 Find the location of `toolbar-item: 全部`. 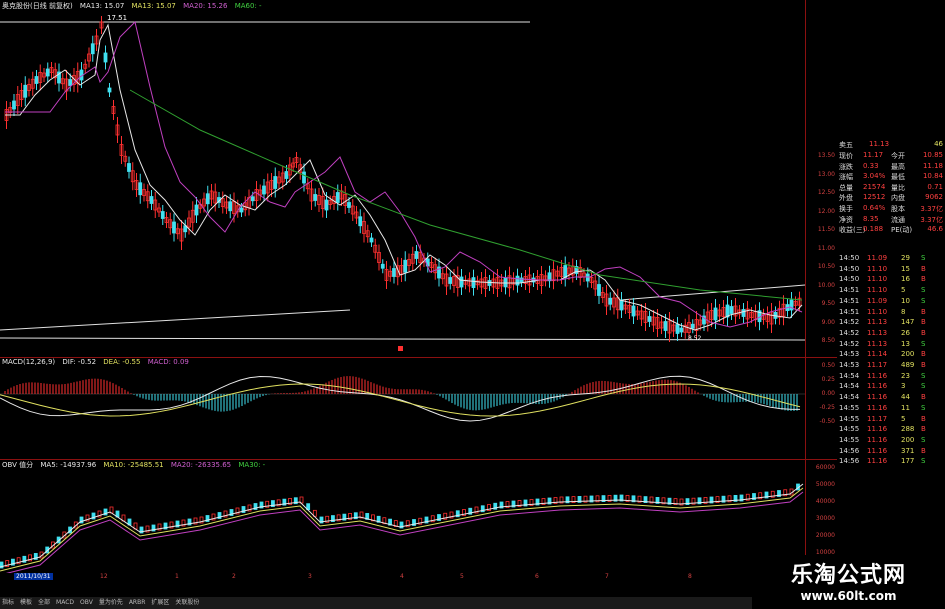

toolbar-item: 全部 is located at coordinates (44, 602).